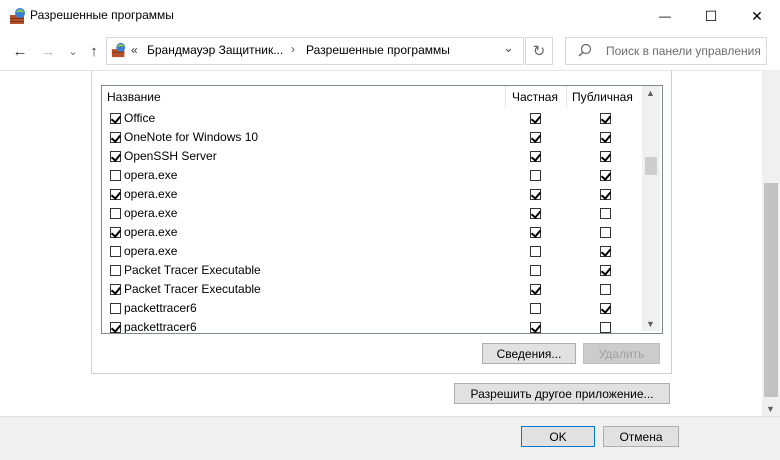 This screenshot has height=460, width=780. I want to click on search-icon, so click(585, 51).